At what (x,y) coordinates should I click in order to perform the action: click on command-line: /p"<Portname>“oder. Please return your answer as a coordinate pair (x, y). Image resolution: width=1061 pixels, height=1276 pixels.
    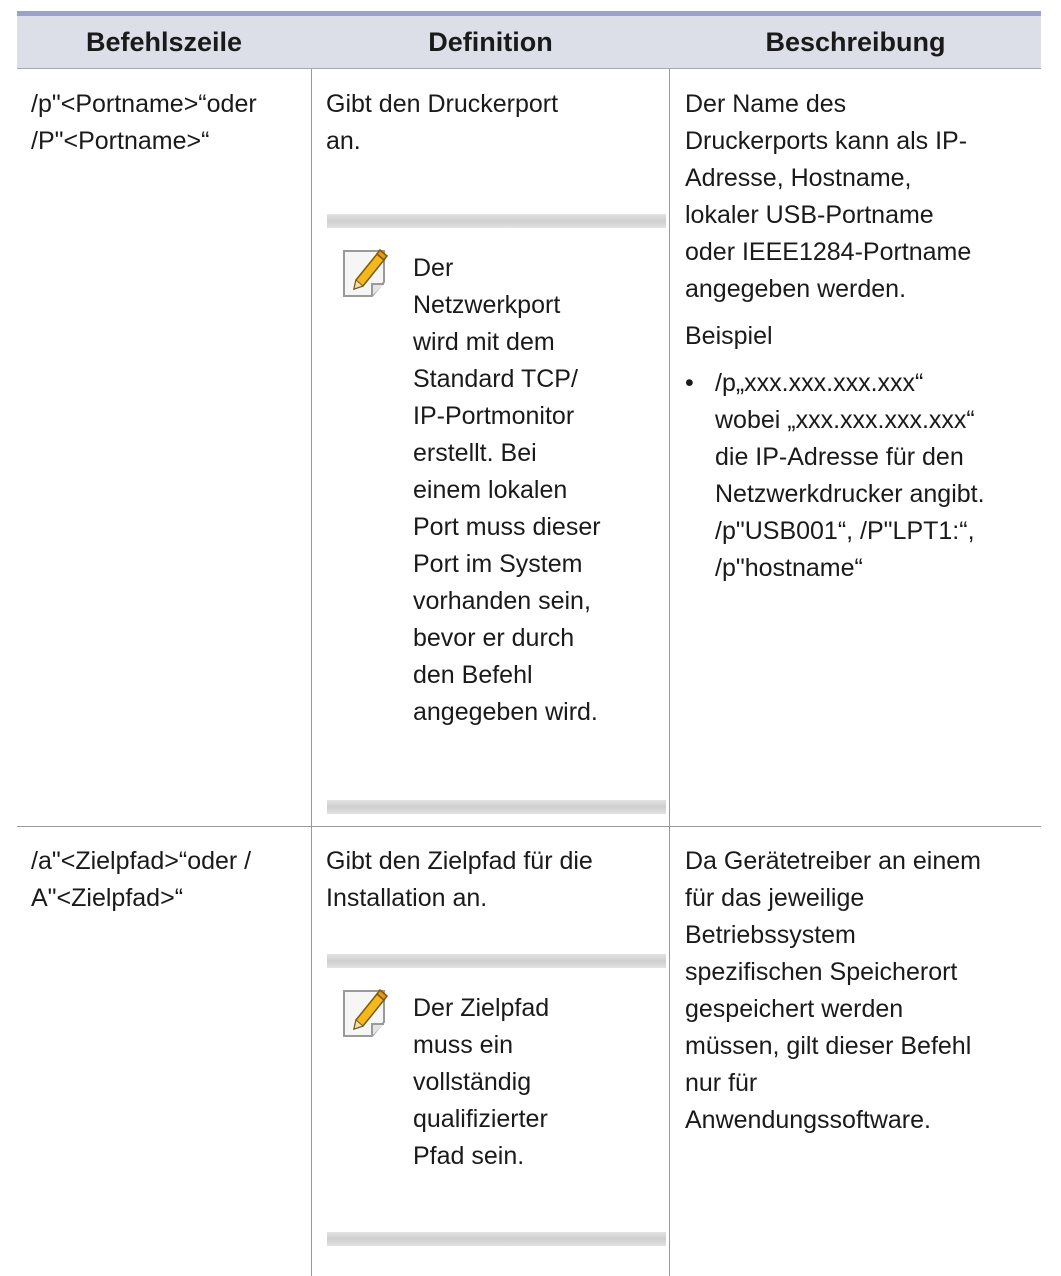
    Looking at the image, I should click on (144, 104).